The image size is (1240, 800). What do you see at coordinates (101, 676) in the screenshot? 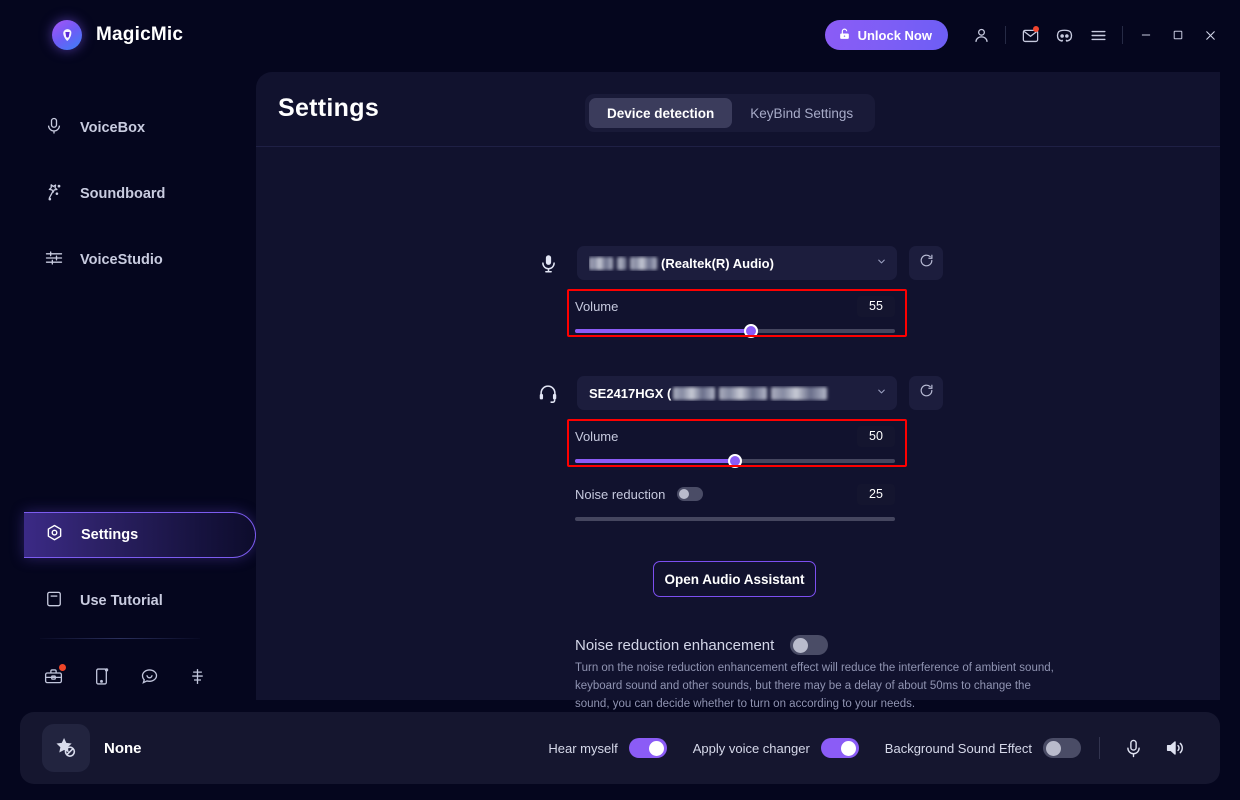
I see `mobile-device-icon` at bounding box center [101, 676].